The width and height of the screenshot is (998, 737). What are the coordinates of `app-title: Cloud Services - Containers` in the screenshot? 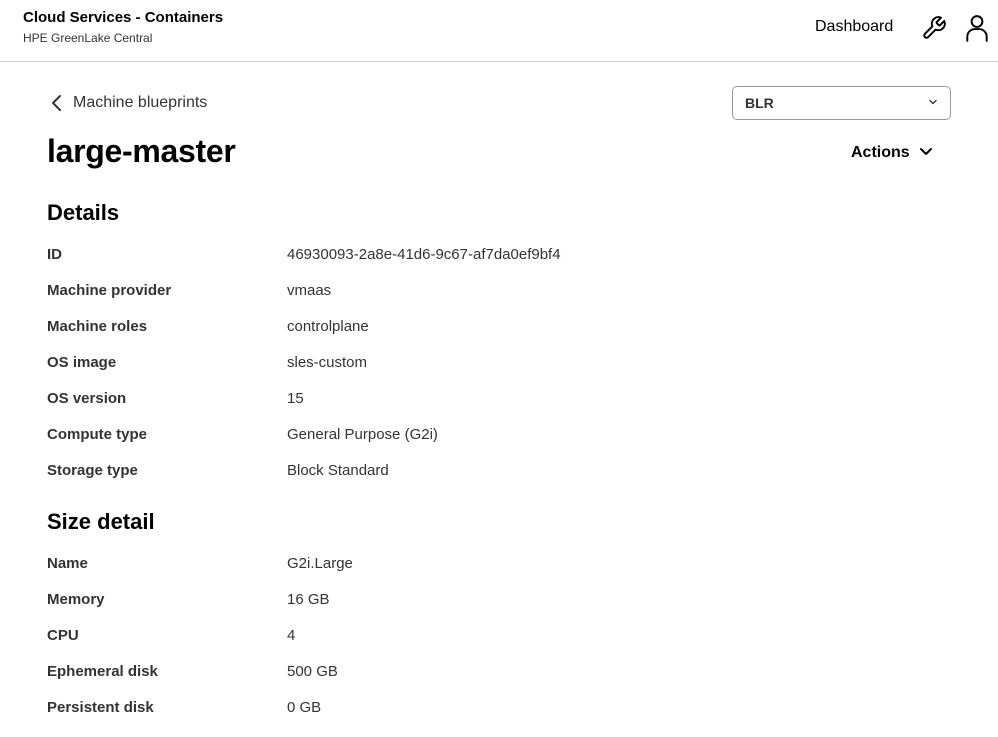 It's located at (123, 17).